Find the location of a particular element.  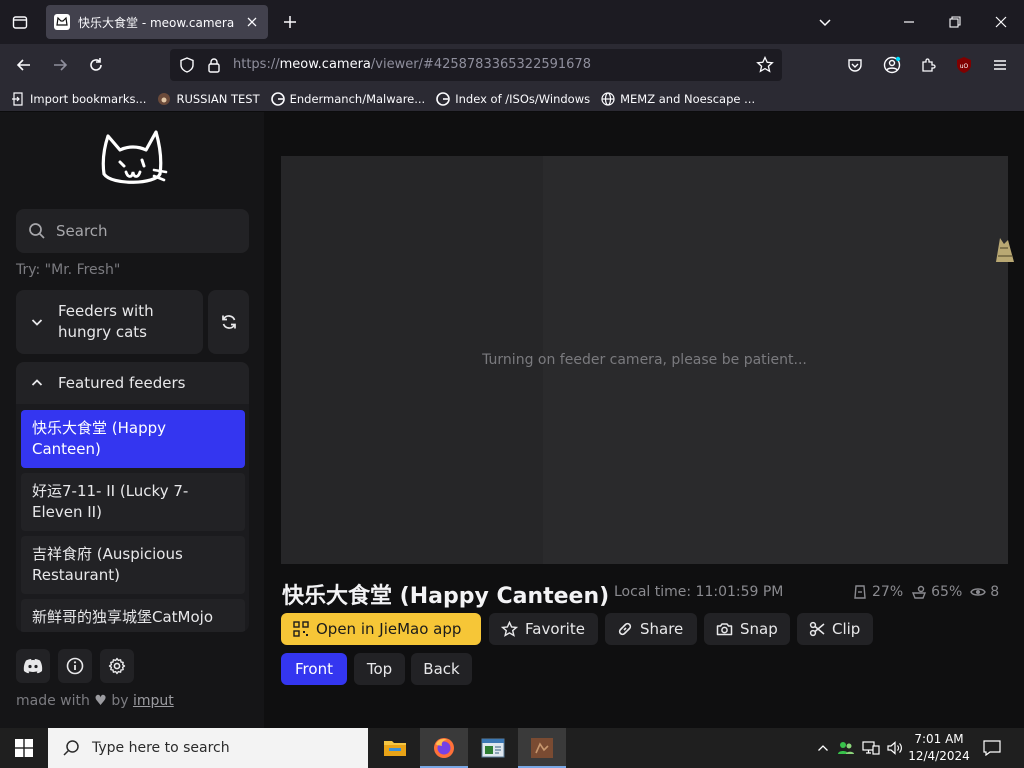

start-button is located at coordinates (24, 748).